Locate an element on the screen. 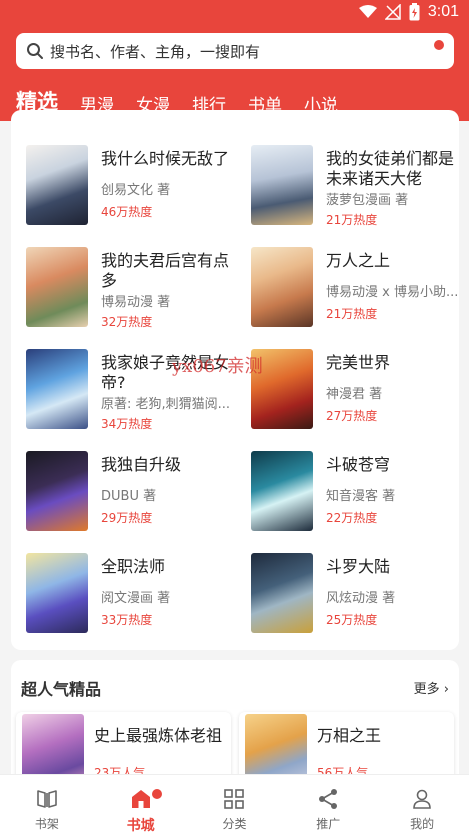  book-author: 阅文漫画 著 is located at coordinates (136, 598).